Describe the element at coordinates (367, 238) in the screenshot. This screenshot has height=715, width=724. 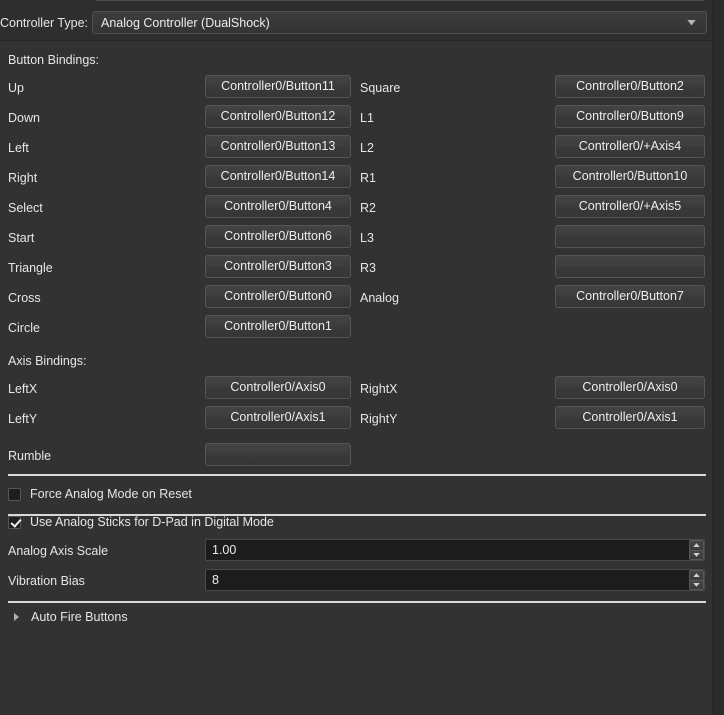
I see `binding-label-l3: L3` at that location.